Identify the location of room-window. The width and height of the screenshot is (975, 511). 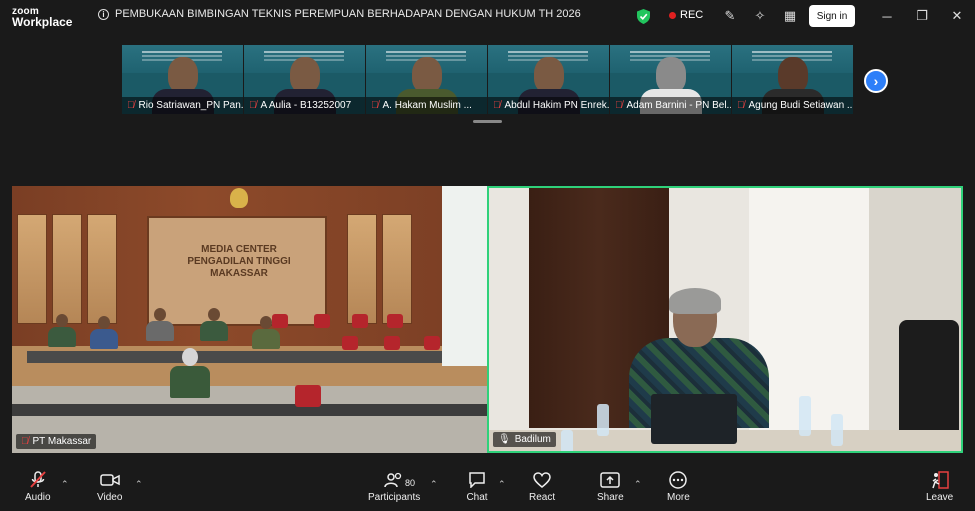
(464, 276).